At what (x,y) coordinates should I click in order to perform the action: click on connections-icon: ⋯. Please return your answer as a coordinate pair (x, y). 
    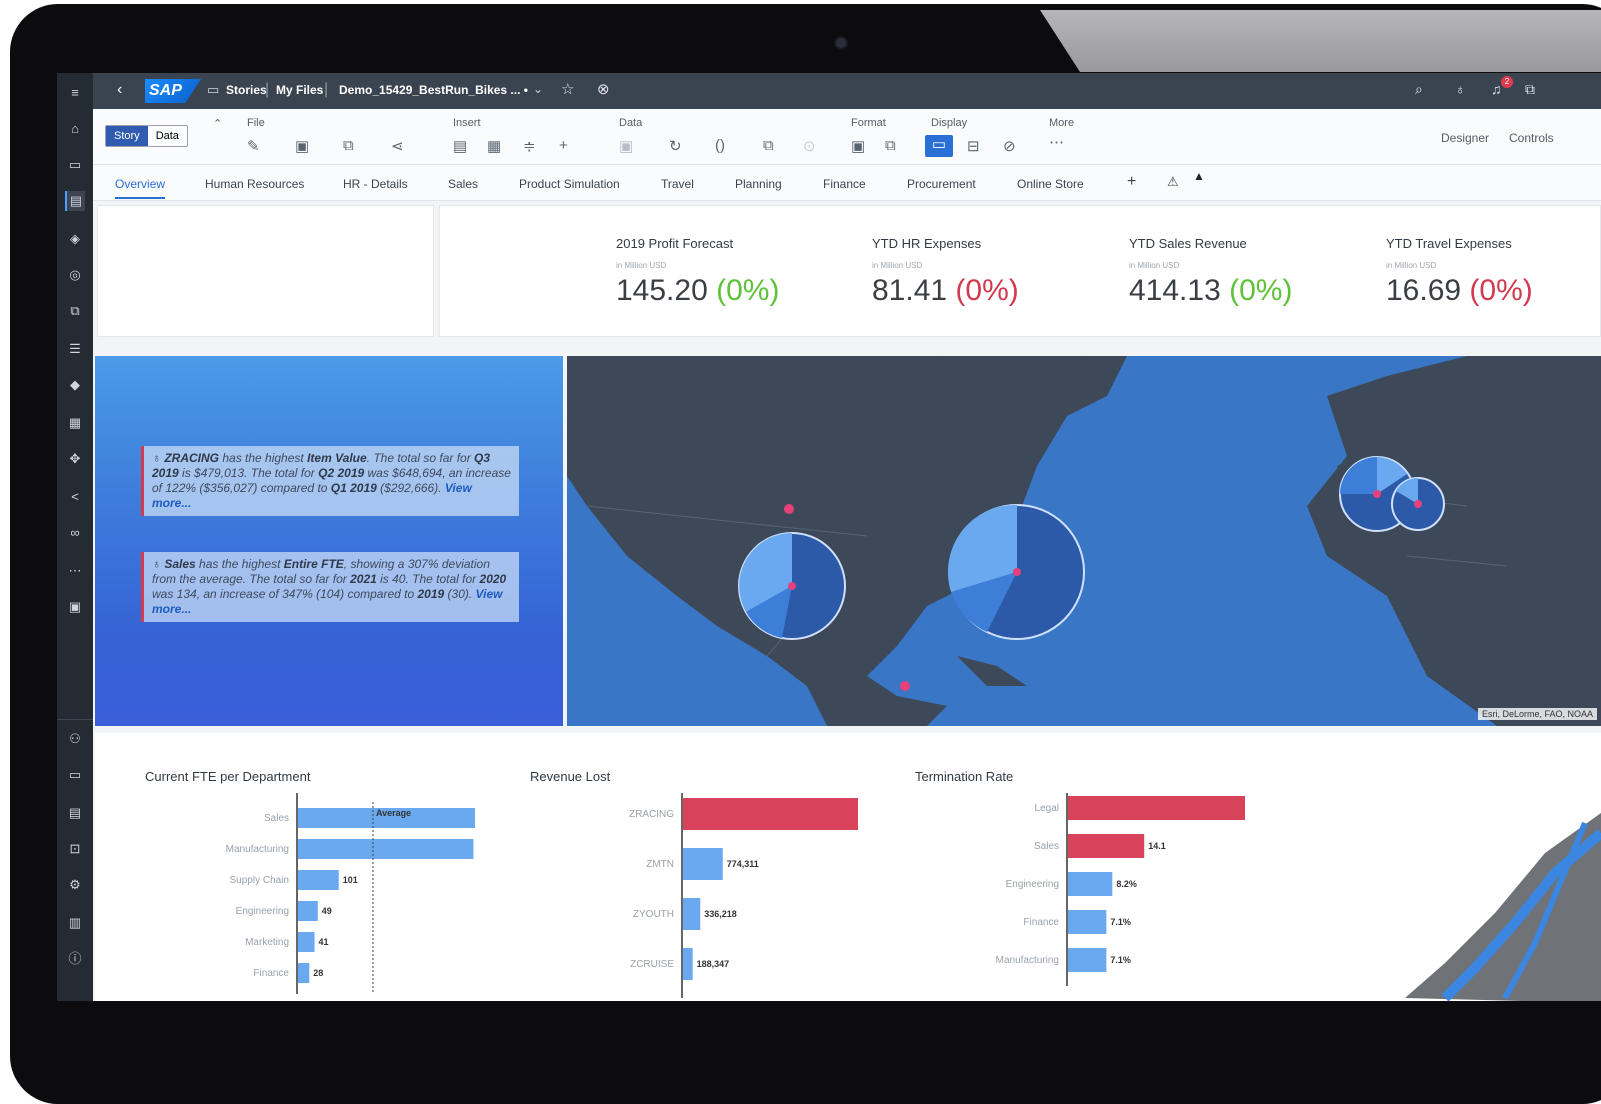
    Looking at the image, I should click on (75, 571).